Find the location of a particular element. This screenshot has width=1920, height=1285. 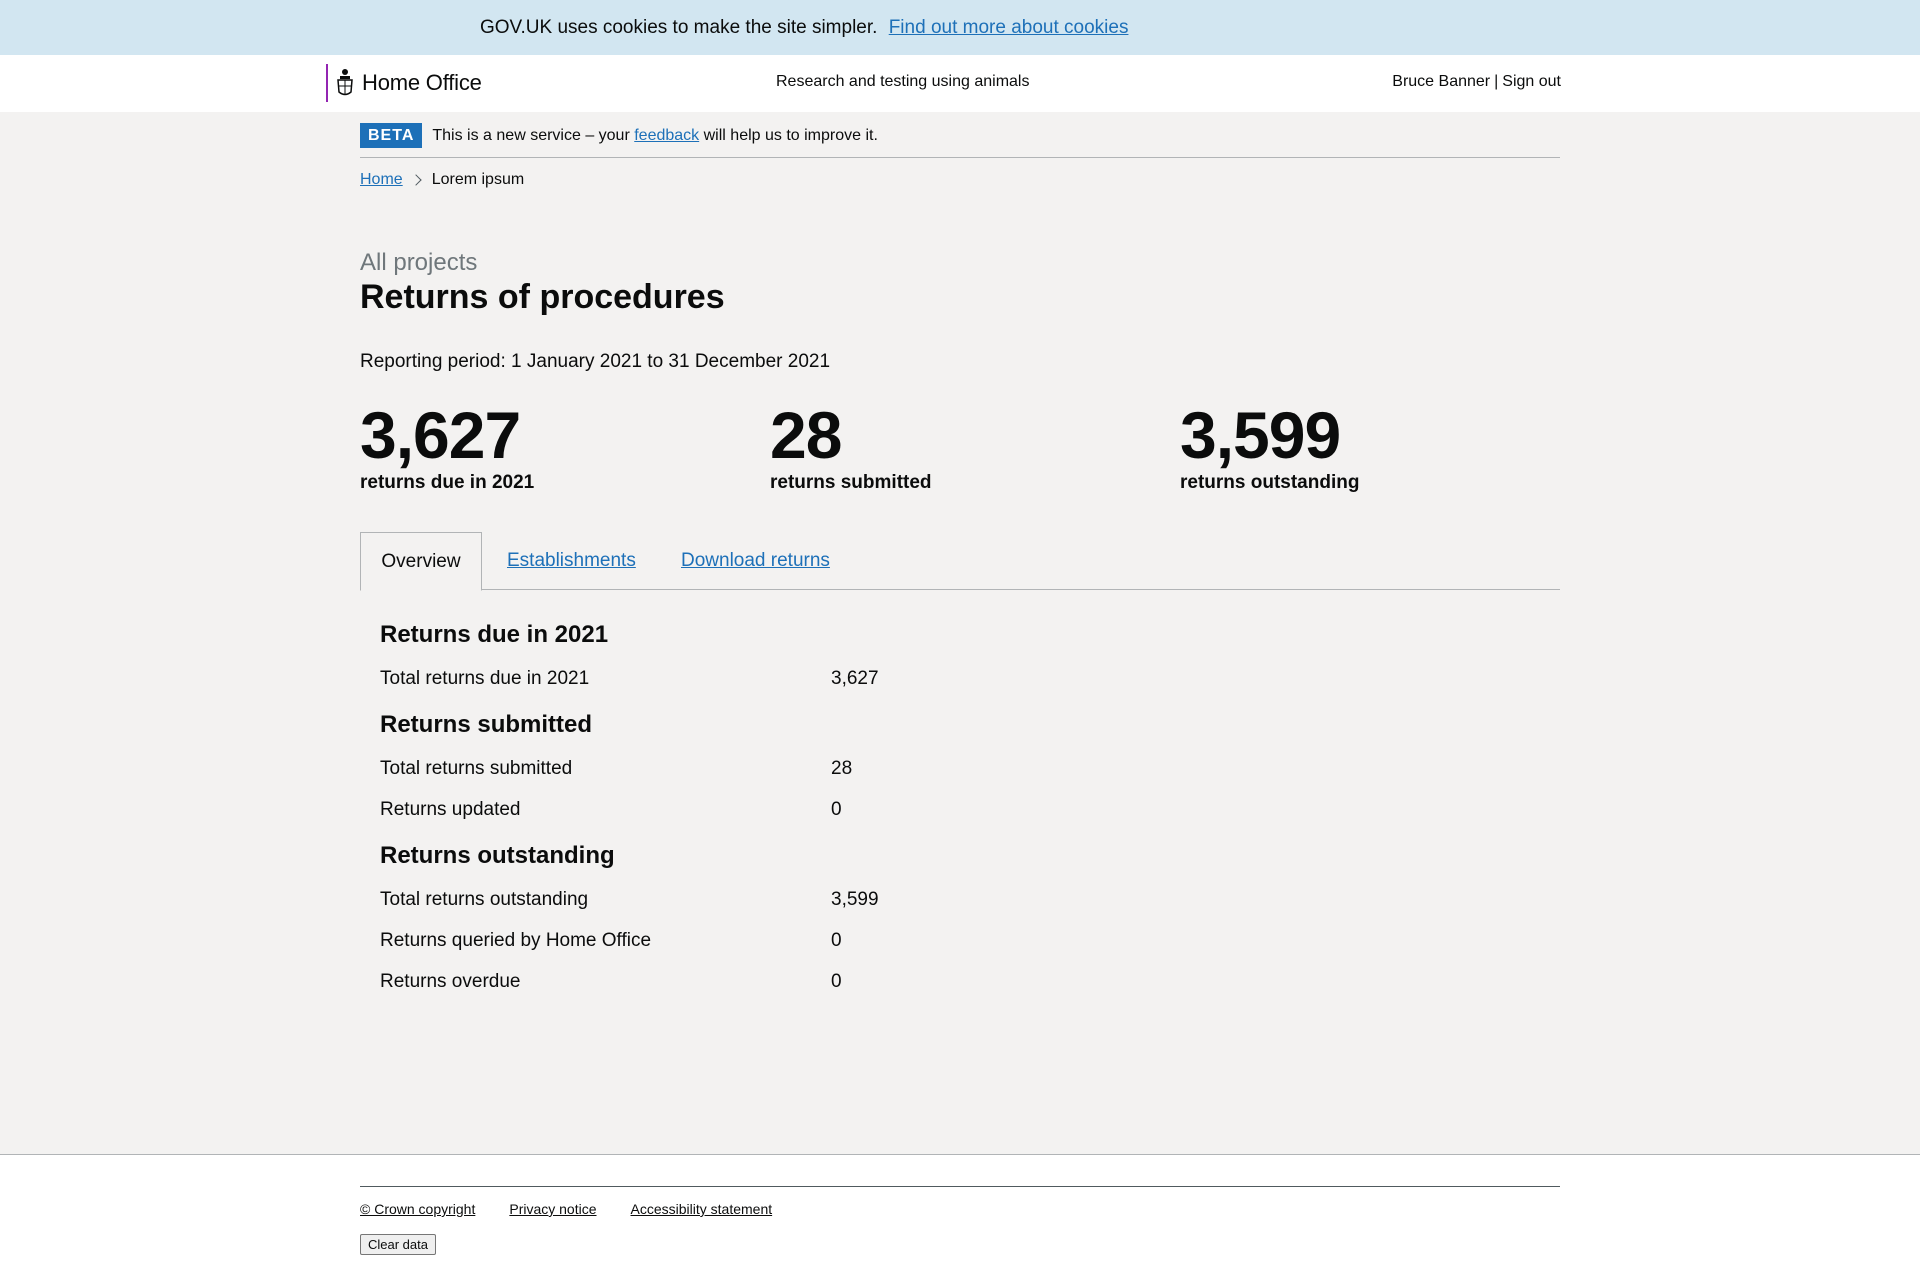

tab-overview: Overview is located at coordinates (421, 561).